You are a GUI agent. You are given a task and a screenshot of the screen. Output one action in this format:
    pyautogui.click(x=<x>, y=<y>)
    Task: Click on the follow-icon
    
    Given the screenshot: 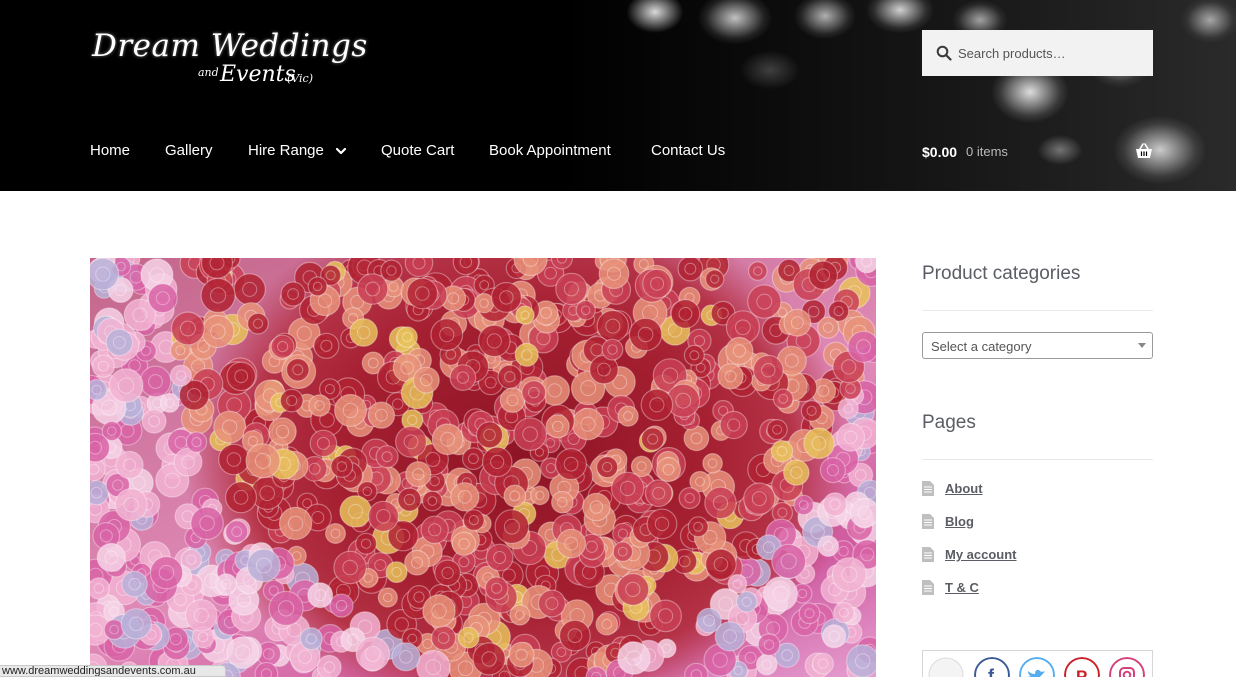 What is the action you would take?
    pyautogui.click(x=946, y=667)
    